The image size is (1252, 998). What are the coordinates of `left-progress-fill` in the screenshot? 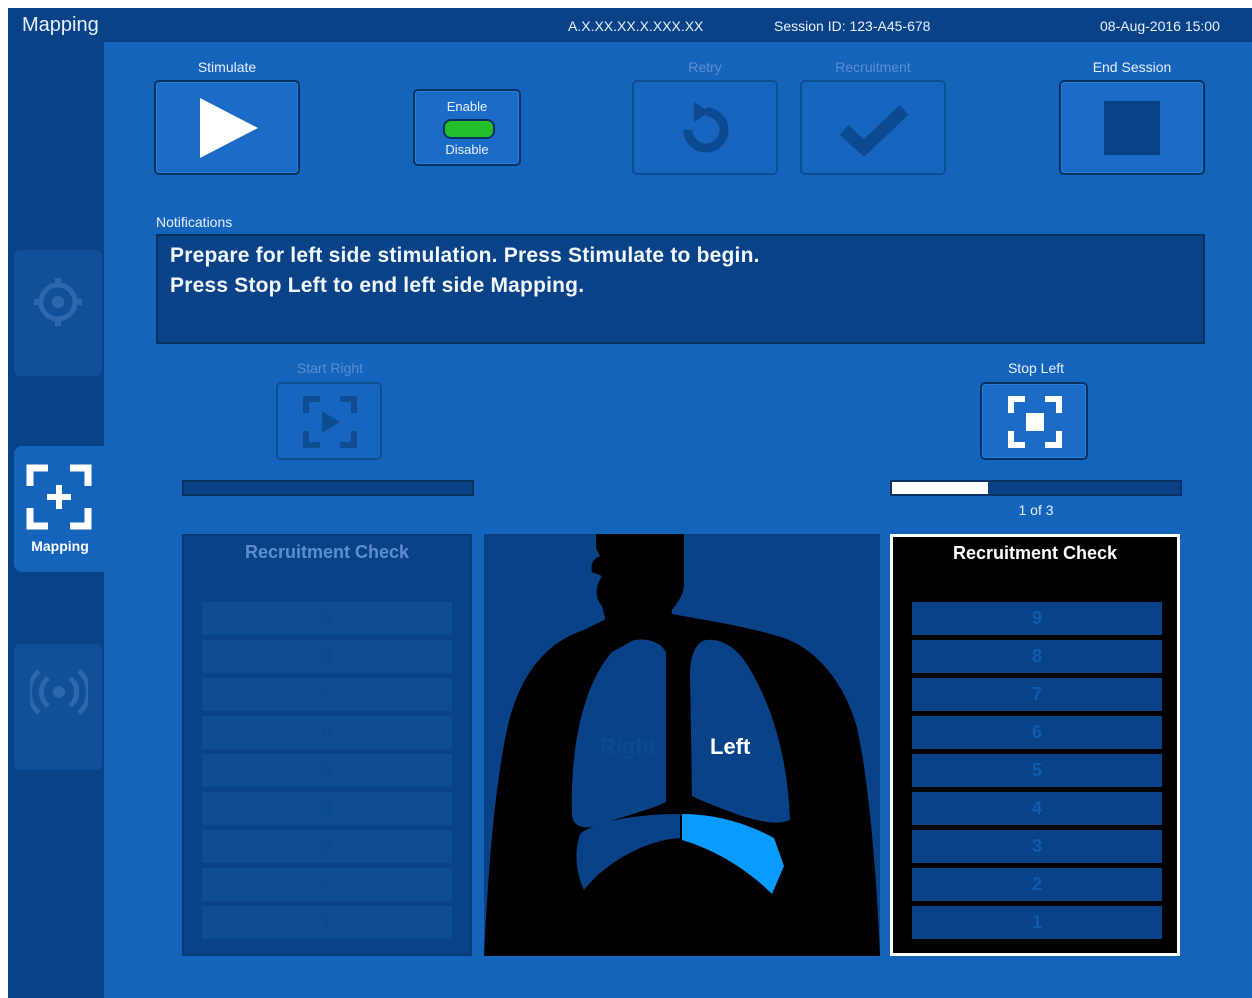 It's located at (940, 488).